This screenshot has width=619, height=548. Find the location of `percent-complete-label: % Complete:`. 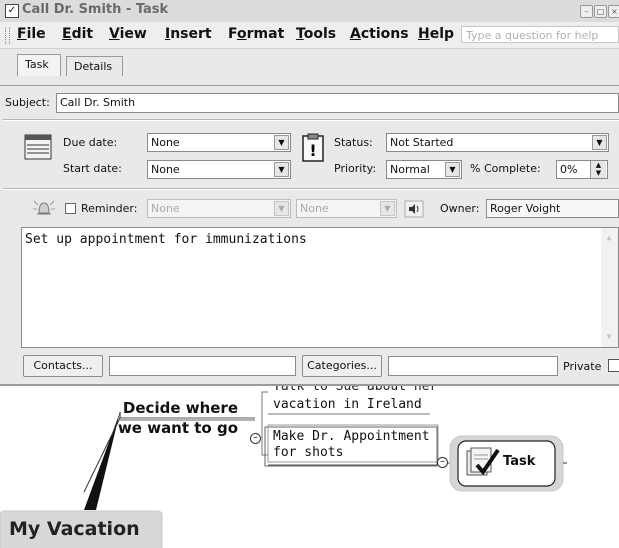

percent-complete-label: % Complete: is located at coordinates (505, 168).